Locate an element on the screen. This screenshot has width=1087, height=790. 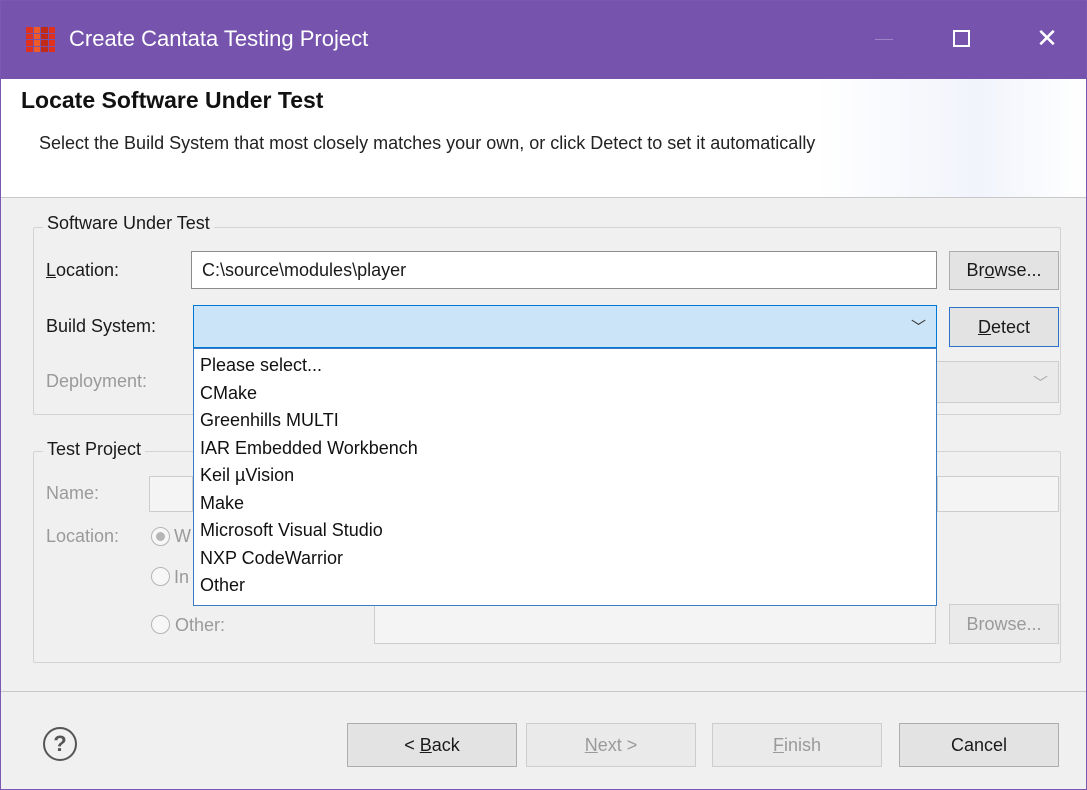
location-option-in-radio is located at coordinates (160, 576).